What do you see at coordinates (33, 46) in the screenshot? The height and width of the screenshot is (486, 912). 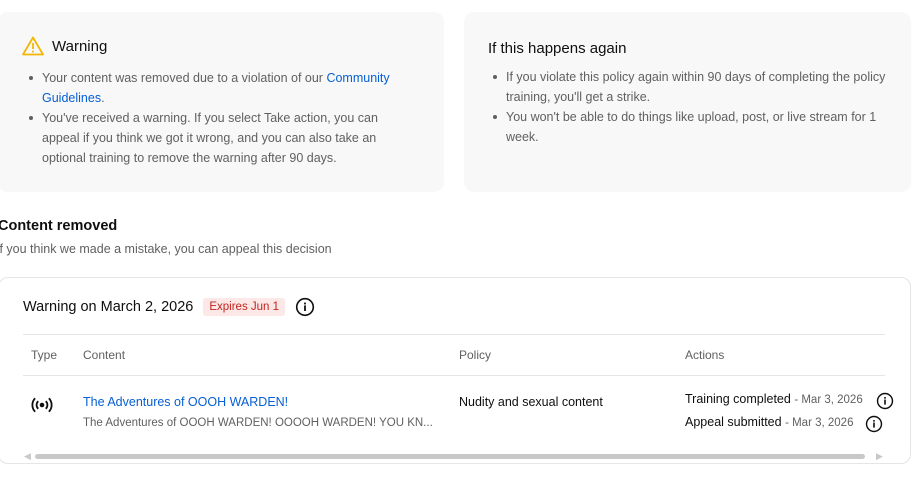 I see `warning-icon` at bounding box center [33, 46].